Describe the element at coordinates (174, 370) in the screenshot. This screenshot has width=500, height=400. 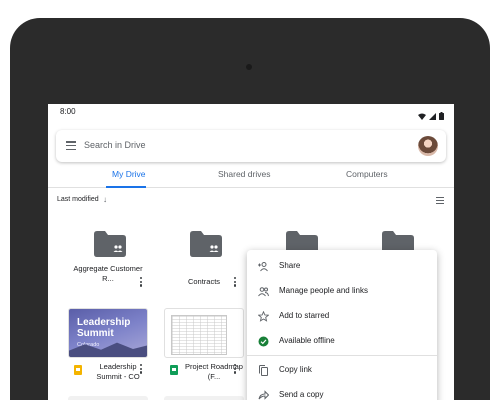
I see `sheets-icon` at that location.